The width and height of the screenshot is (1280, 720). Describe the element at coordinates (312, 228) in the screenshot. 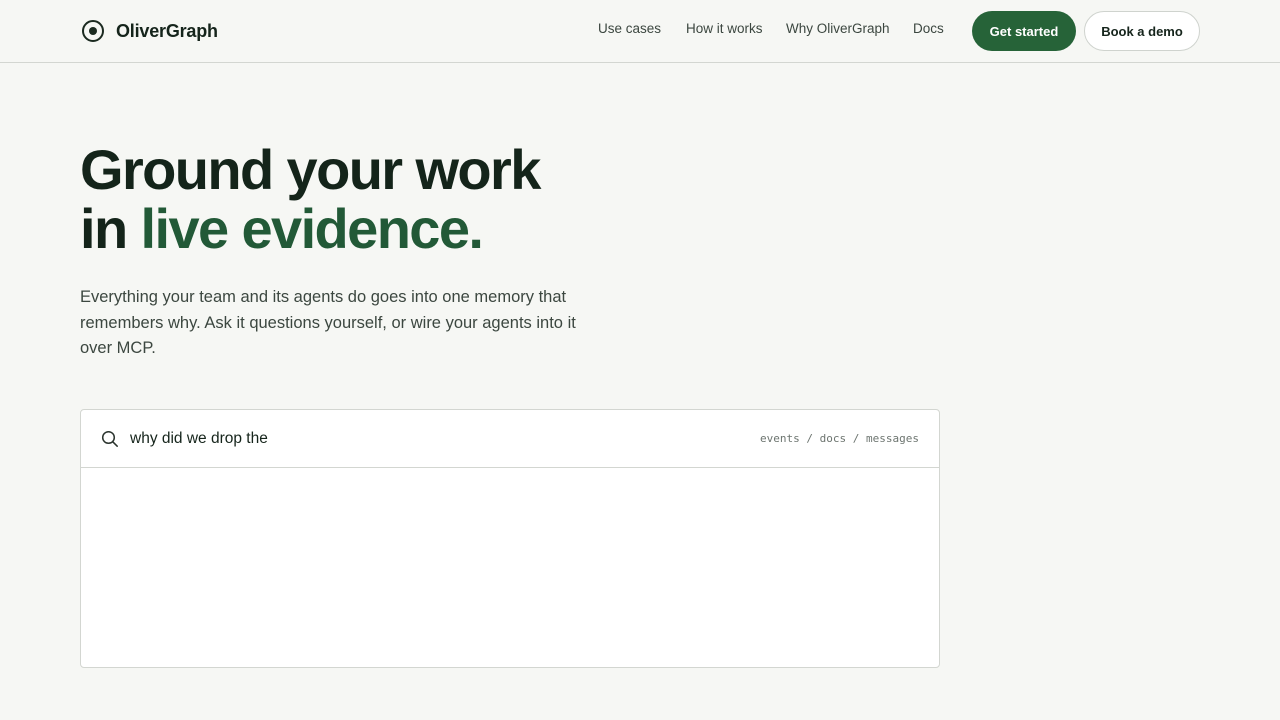

I see `hero-title-accent: live evidence.` at that location.